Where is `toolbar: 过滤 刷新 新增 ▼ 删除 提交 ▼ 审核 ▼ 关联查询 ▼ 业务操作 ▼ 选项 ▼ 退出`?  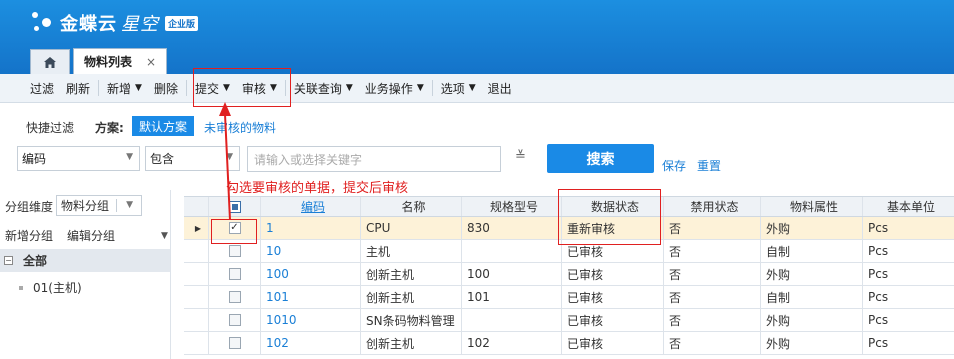
toolbar: 过滤 刷新 新增 ▼ 删除 提交 ▼ 审核 ▼ 关联查询 ▼ 业务操作 ▼ 选项 ▼ 退出 is located at coordinates (477, 88).